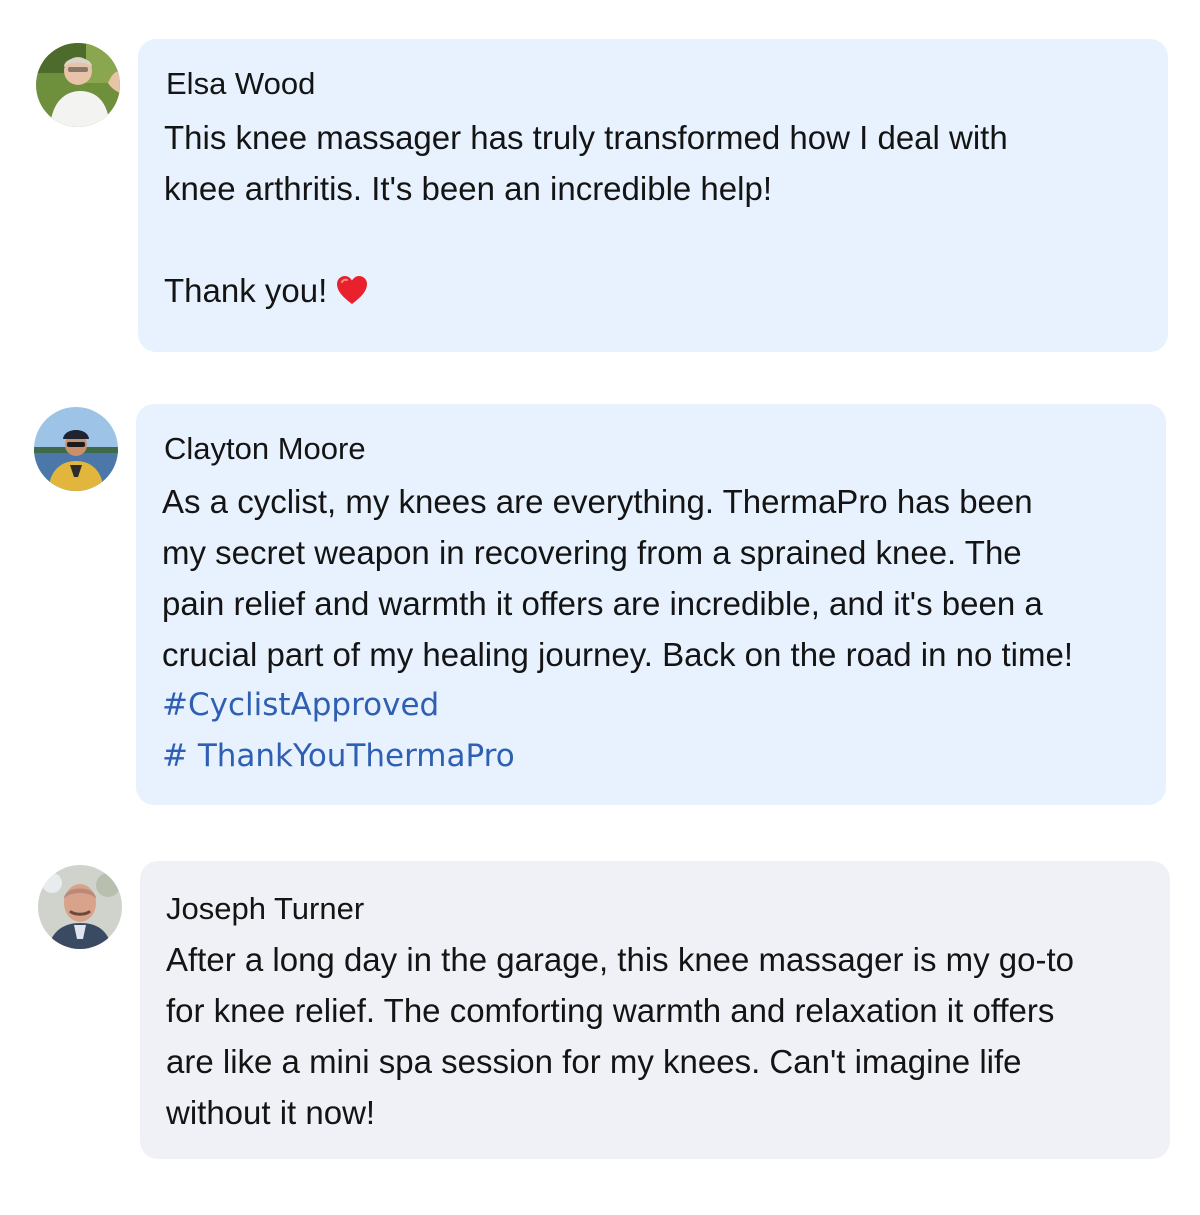  What do you see at coordinates (246, 290) in the screenshot?
I see `thanks-text: Thank you!` at bounding box center [246, 290].